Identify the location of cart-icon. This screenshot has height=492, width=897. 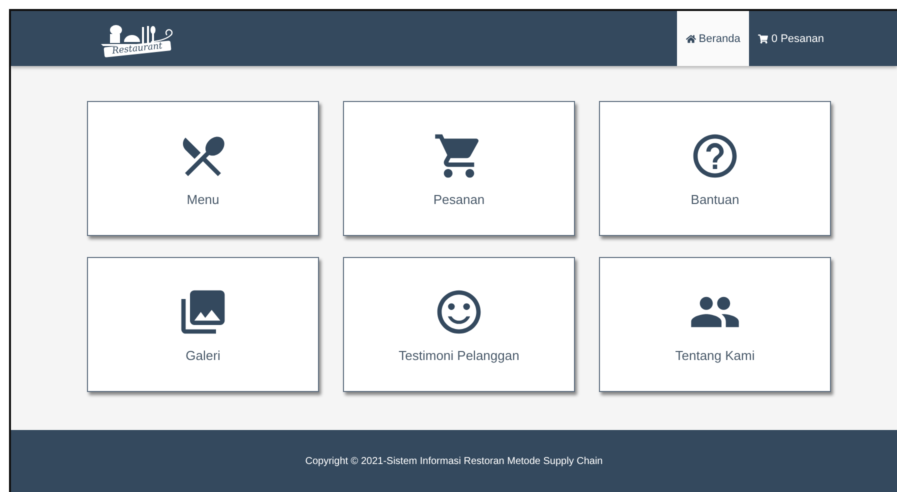
(763, 39).